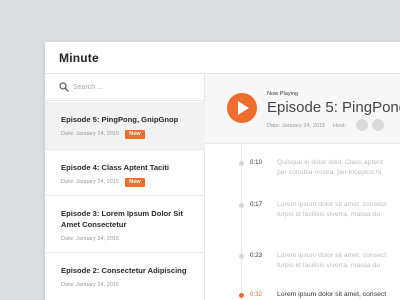 The image size is (400, 300). What do you see at coordinates (329, 172) in the screenshot?
I see `transcript-line: per conubia nostra, per inceptos hi` at bounding box center [329, 172].